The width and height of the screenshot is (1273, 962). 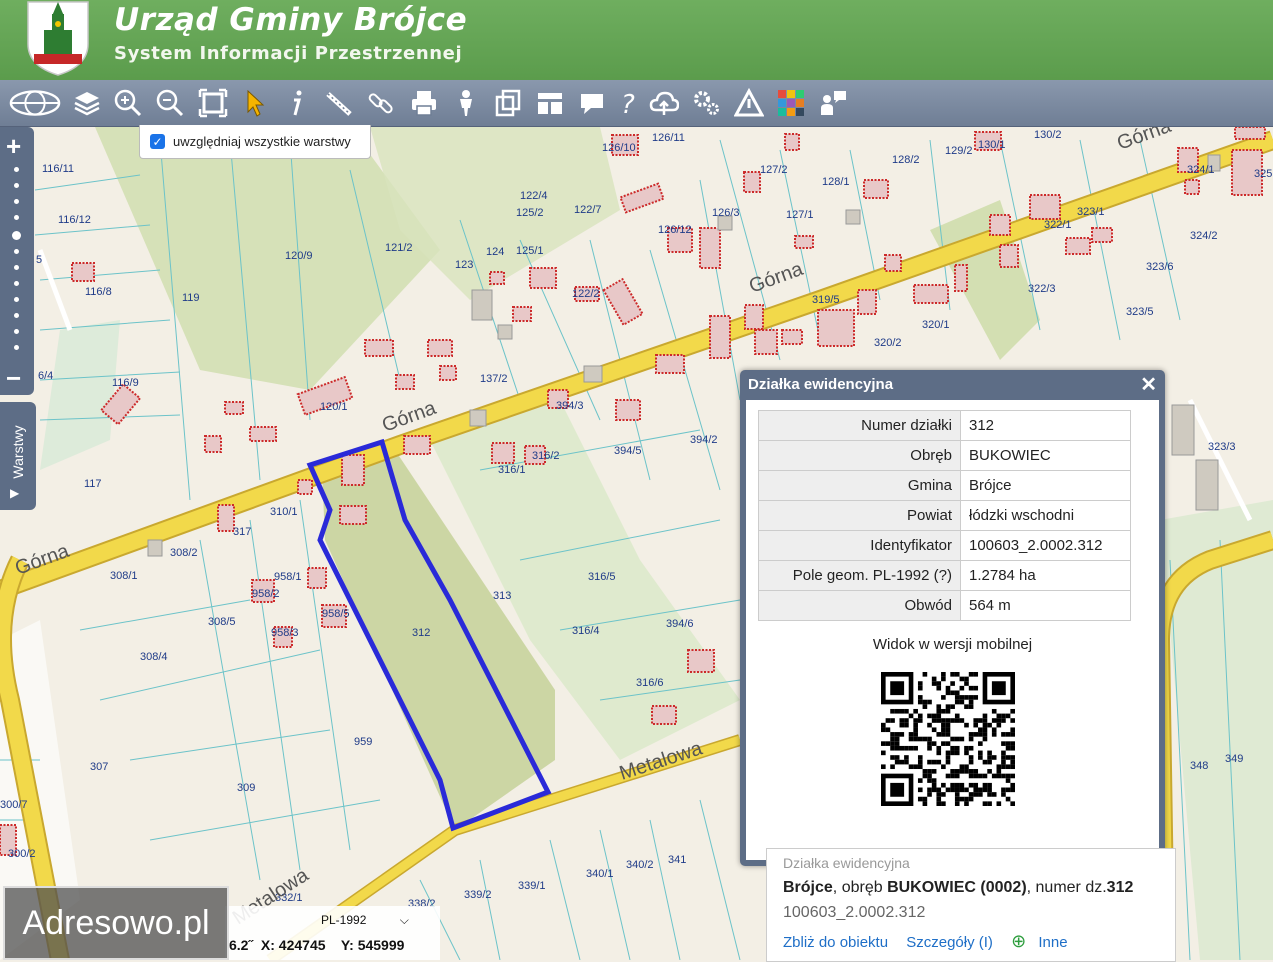 I want to click on plus-circle-icon: ⊕, so click(x=1018, y=941).